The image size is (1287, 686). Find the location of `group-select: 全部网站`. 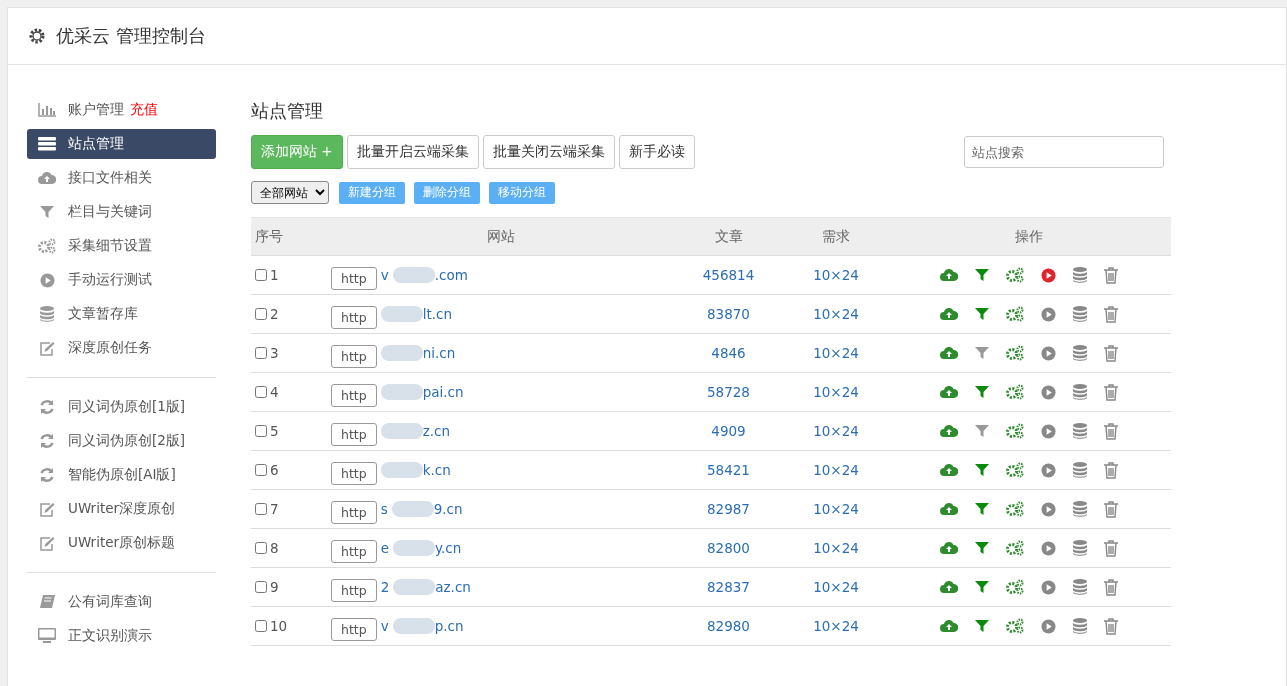

group-select: 全部网站 is located at coordinates (290, 192).